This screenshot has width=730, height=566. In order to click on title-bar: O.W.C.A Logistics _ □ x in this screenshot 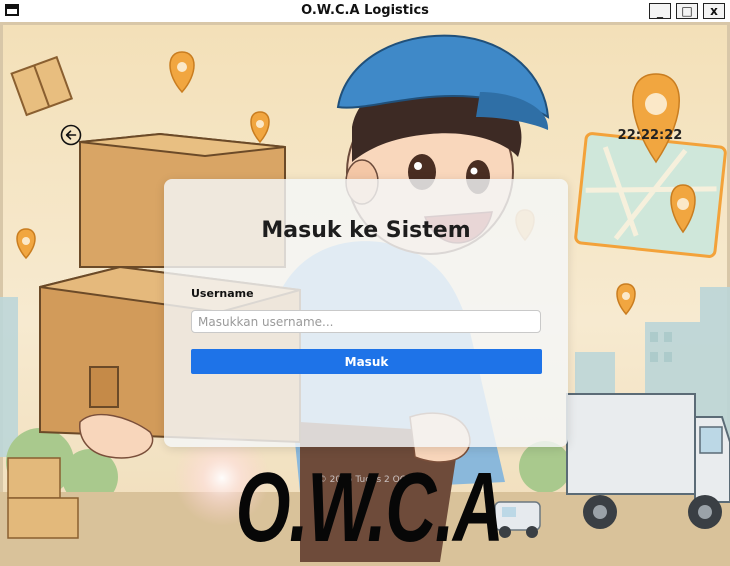, I will do `click(365, 11)`.